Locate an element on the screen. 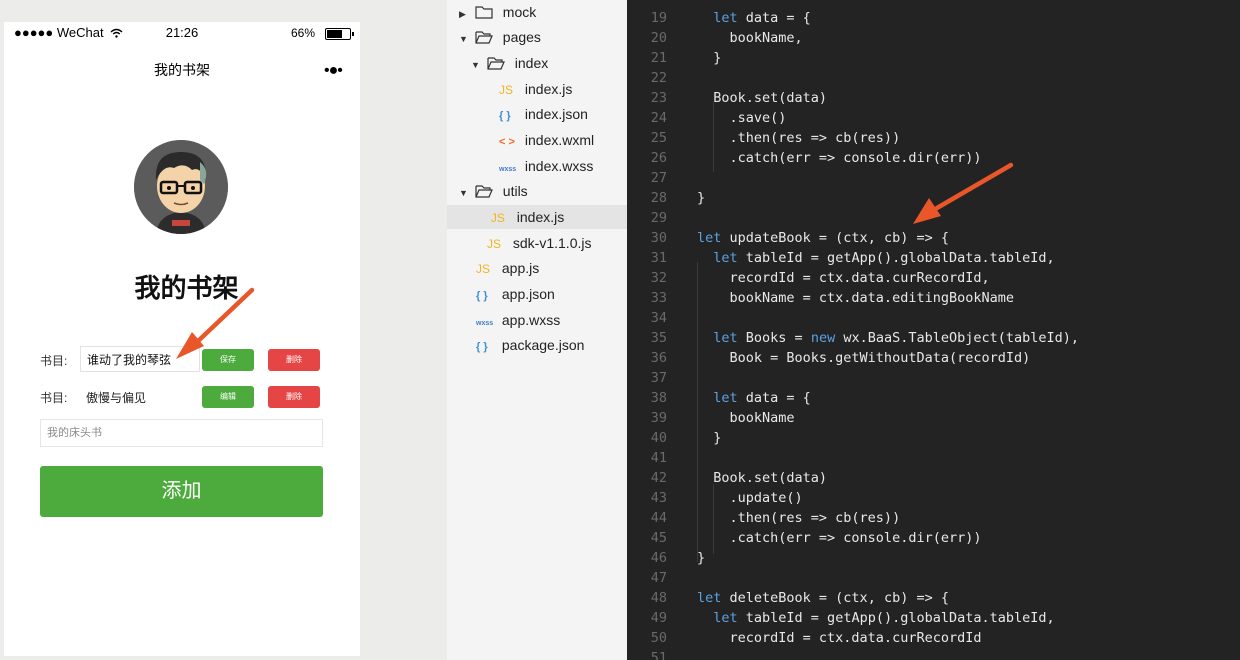 The width and height of the screenshot is (1240, 660). tree-folder-pages: ▼ pages is located at coordinates (500, 37).